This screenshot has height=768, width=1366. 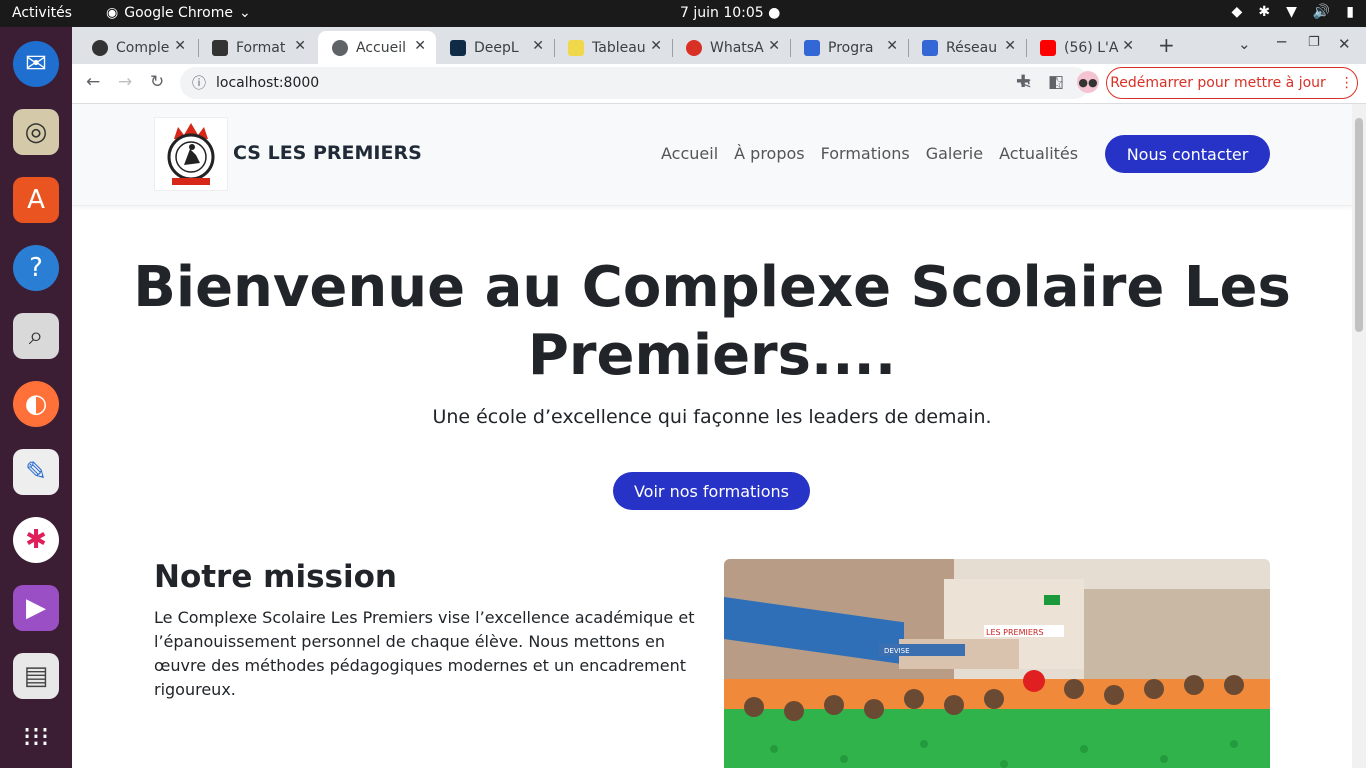 I want to click on rhythmbox-icon: ◎, so click(x=36, y=132).